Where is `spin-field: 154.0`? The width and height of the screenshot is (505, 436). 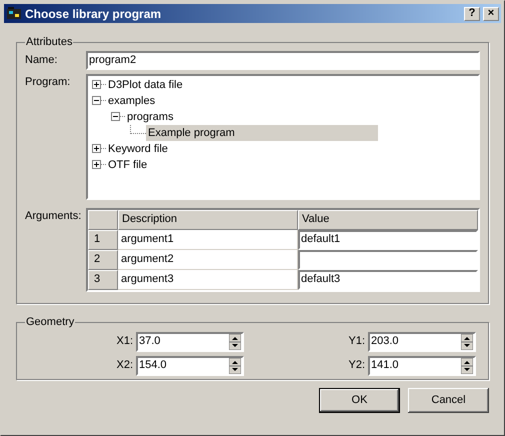 spin-field: 154.0 is located at coordinates (190, 366).